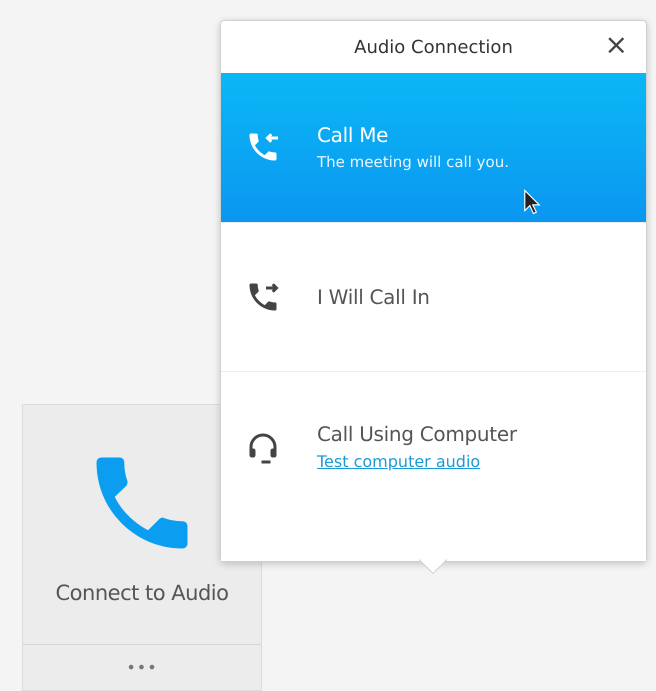  Describe the element at coordinates (616, 45) in the screenshot. I see `close-button: ×` at that location.